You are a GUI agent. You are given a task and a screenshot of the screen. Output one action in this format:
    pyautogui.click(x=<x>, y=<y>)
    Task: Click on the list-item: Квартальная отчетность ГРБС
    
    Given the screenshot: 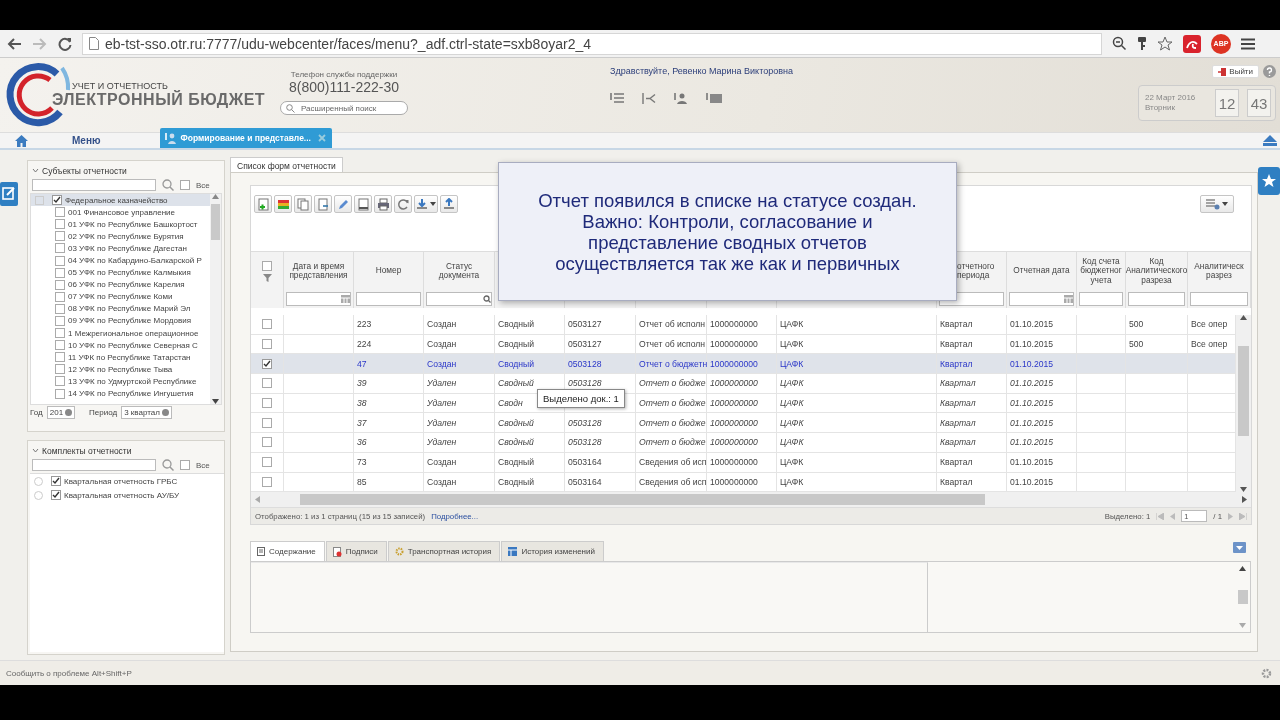 What is the action you would take?
    pyautogui.click(x=127, y=481)
    